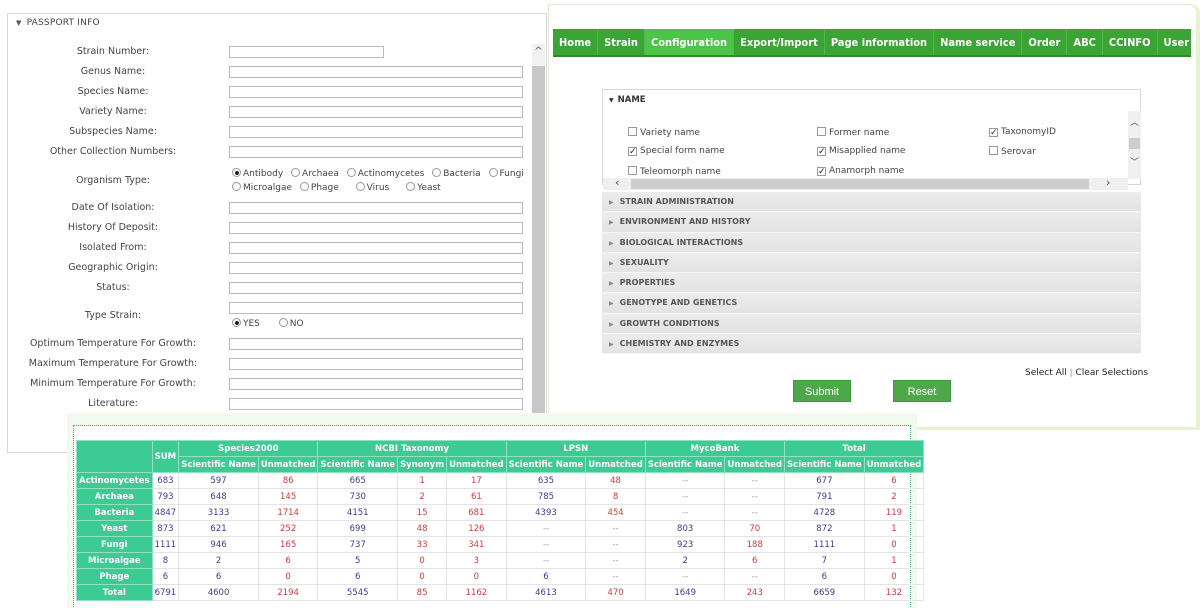  I want to click on organism-radio-microalgae: Microalgae, so click(262, 187).